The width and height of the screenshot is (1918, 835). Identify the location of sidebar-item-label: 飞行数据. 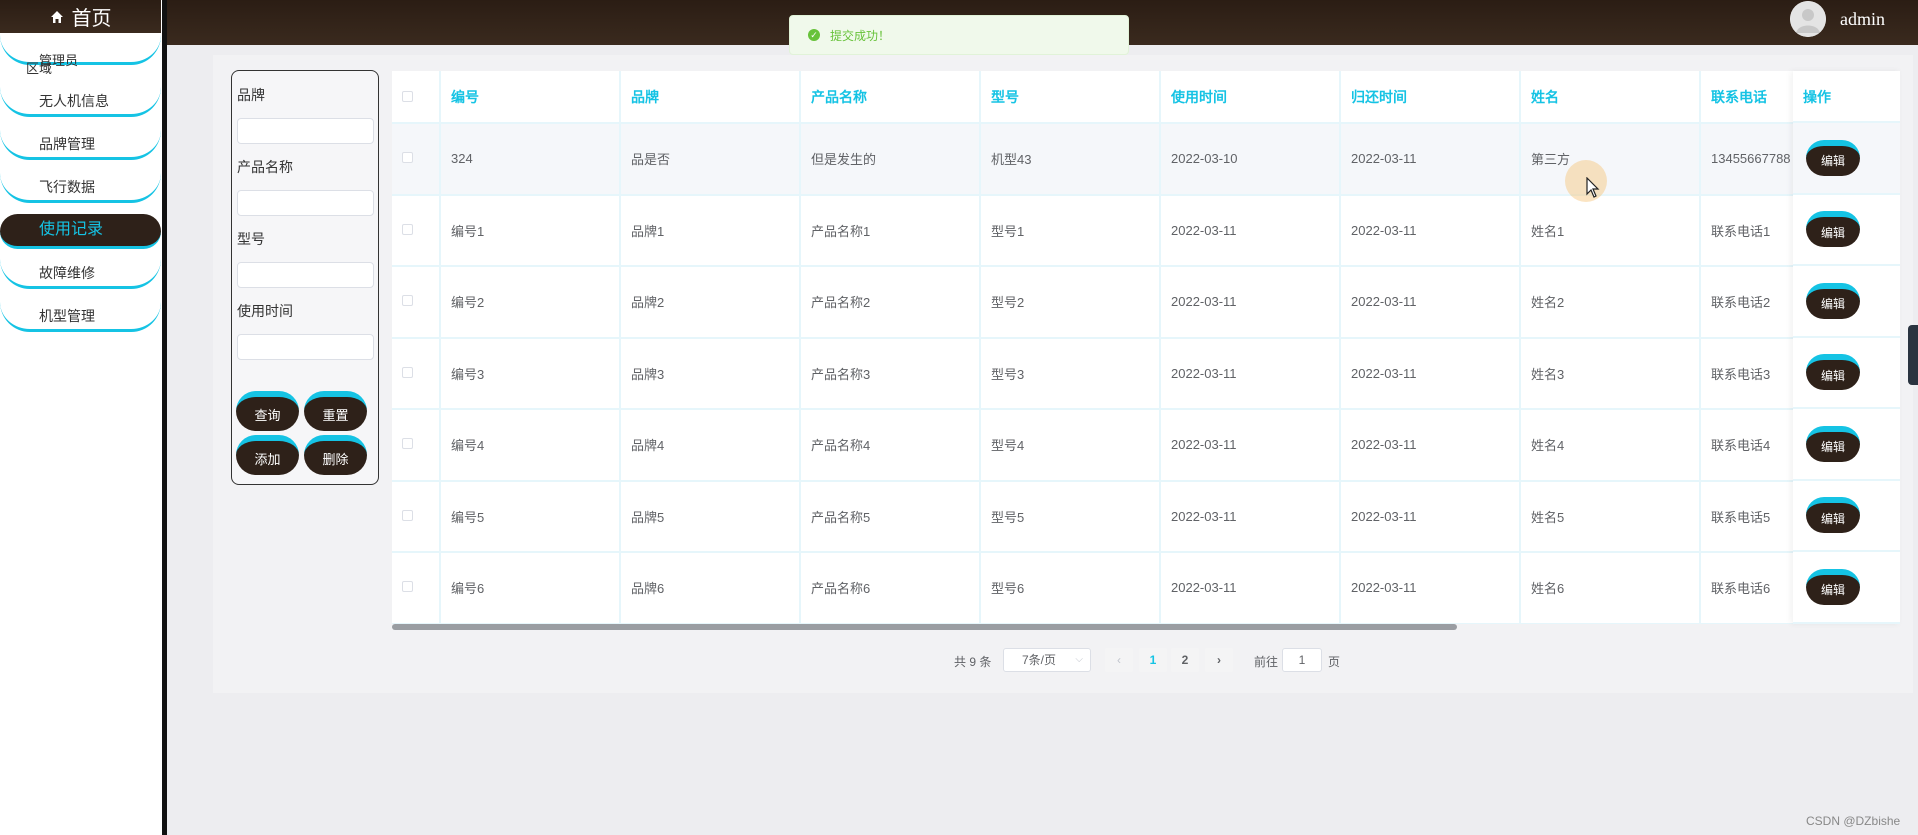
(67, 187).